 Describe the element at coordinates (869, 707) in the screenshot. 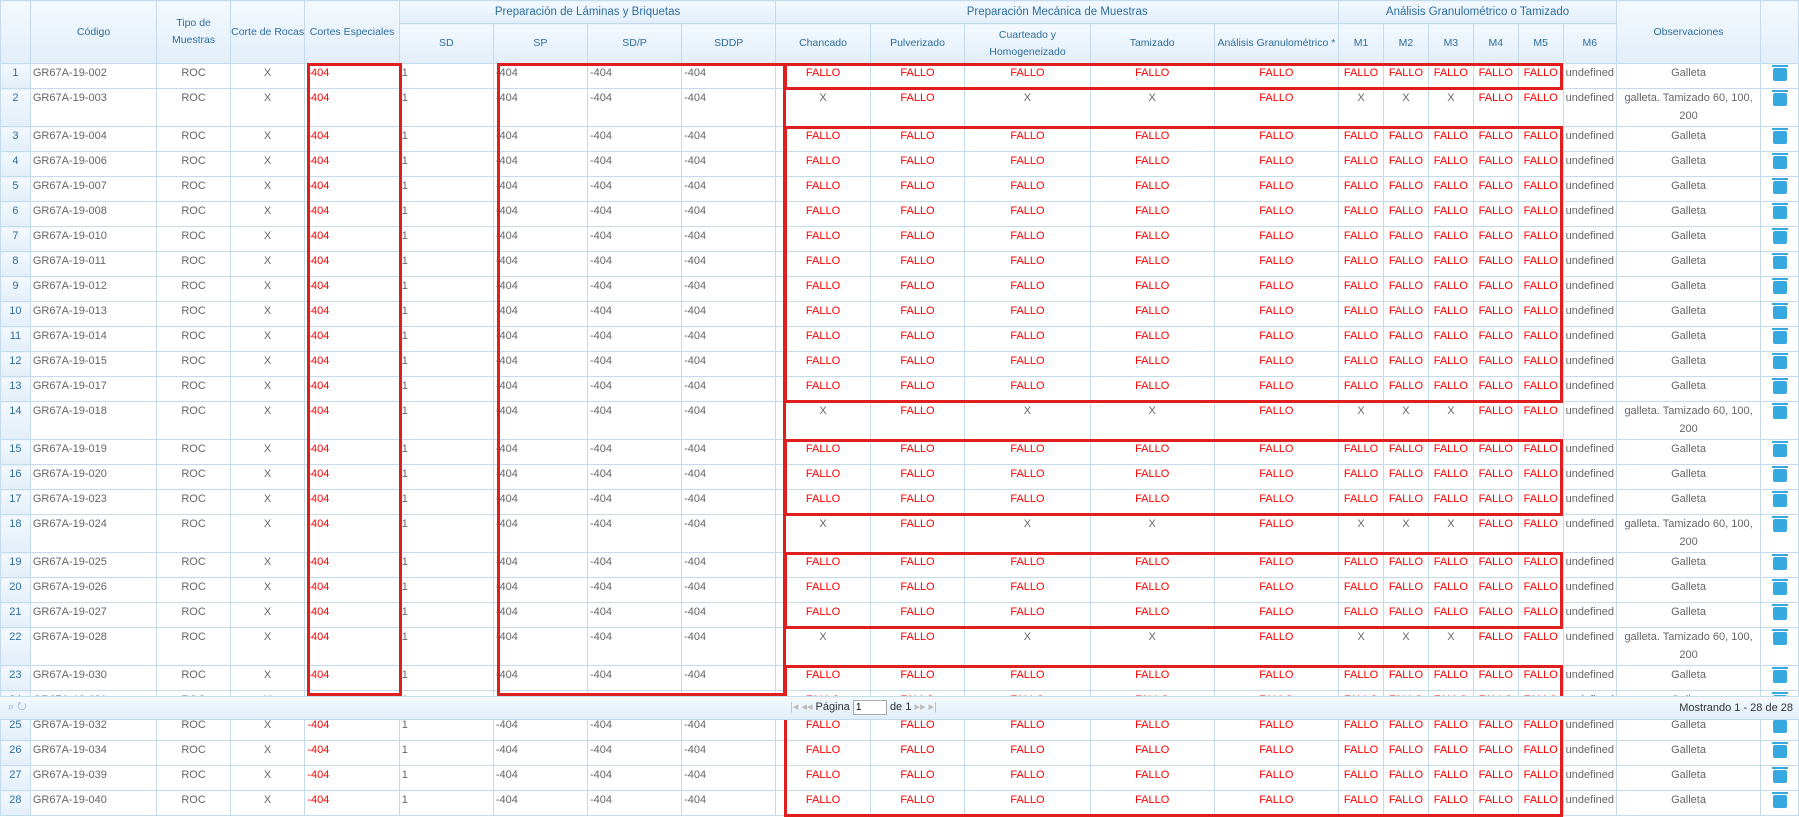

I see `page-input` at that location.